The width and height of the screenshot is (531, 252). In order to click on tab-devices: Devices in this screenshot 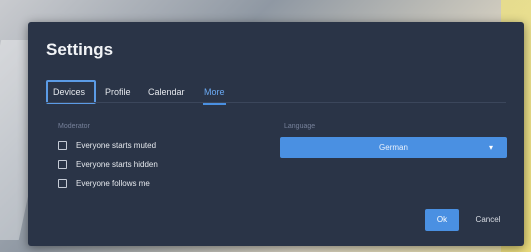, I will do `click(71, 92)`.